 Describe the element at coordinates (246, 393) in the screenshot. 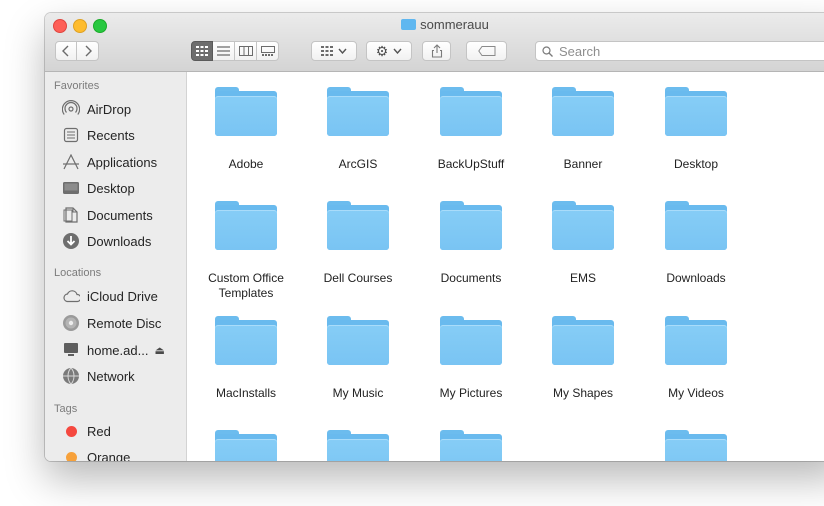

I see `file-label: MacInstalls` at that location.